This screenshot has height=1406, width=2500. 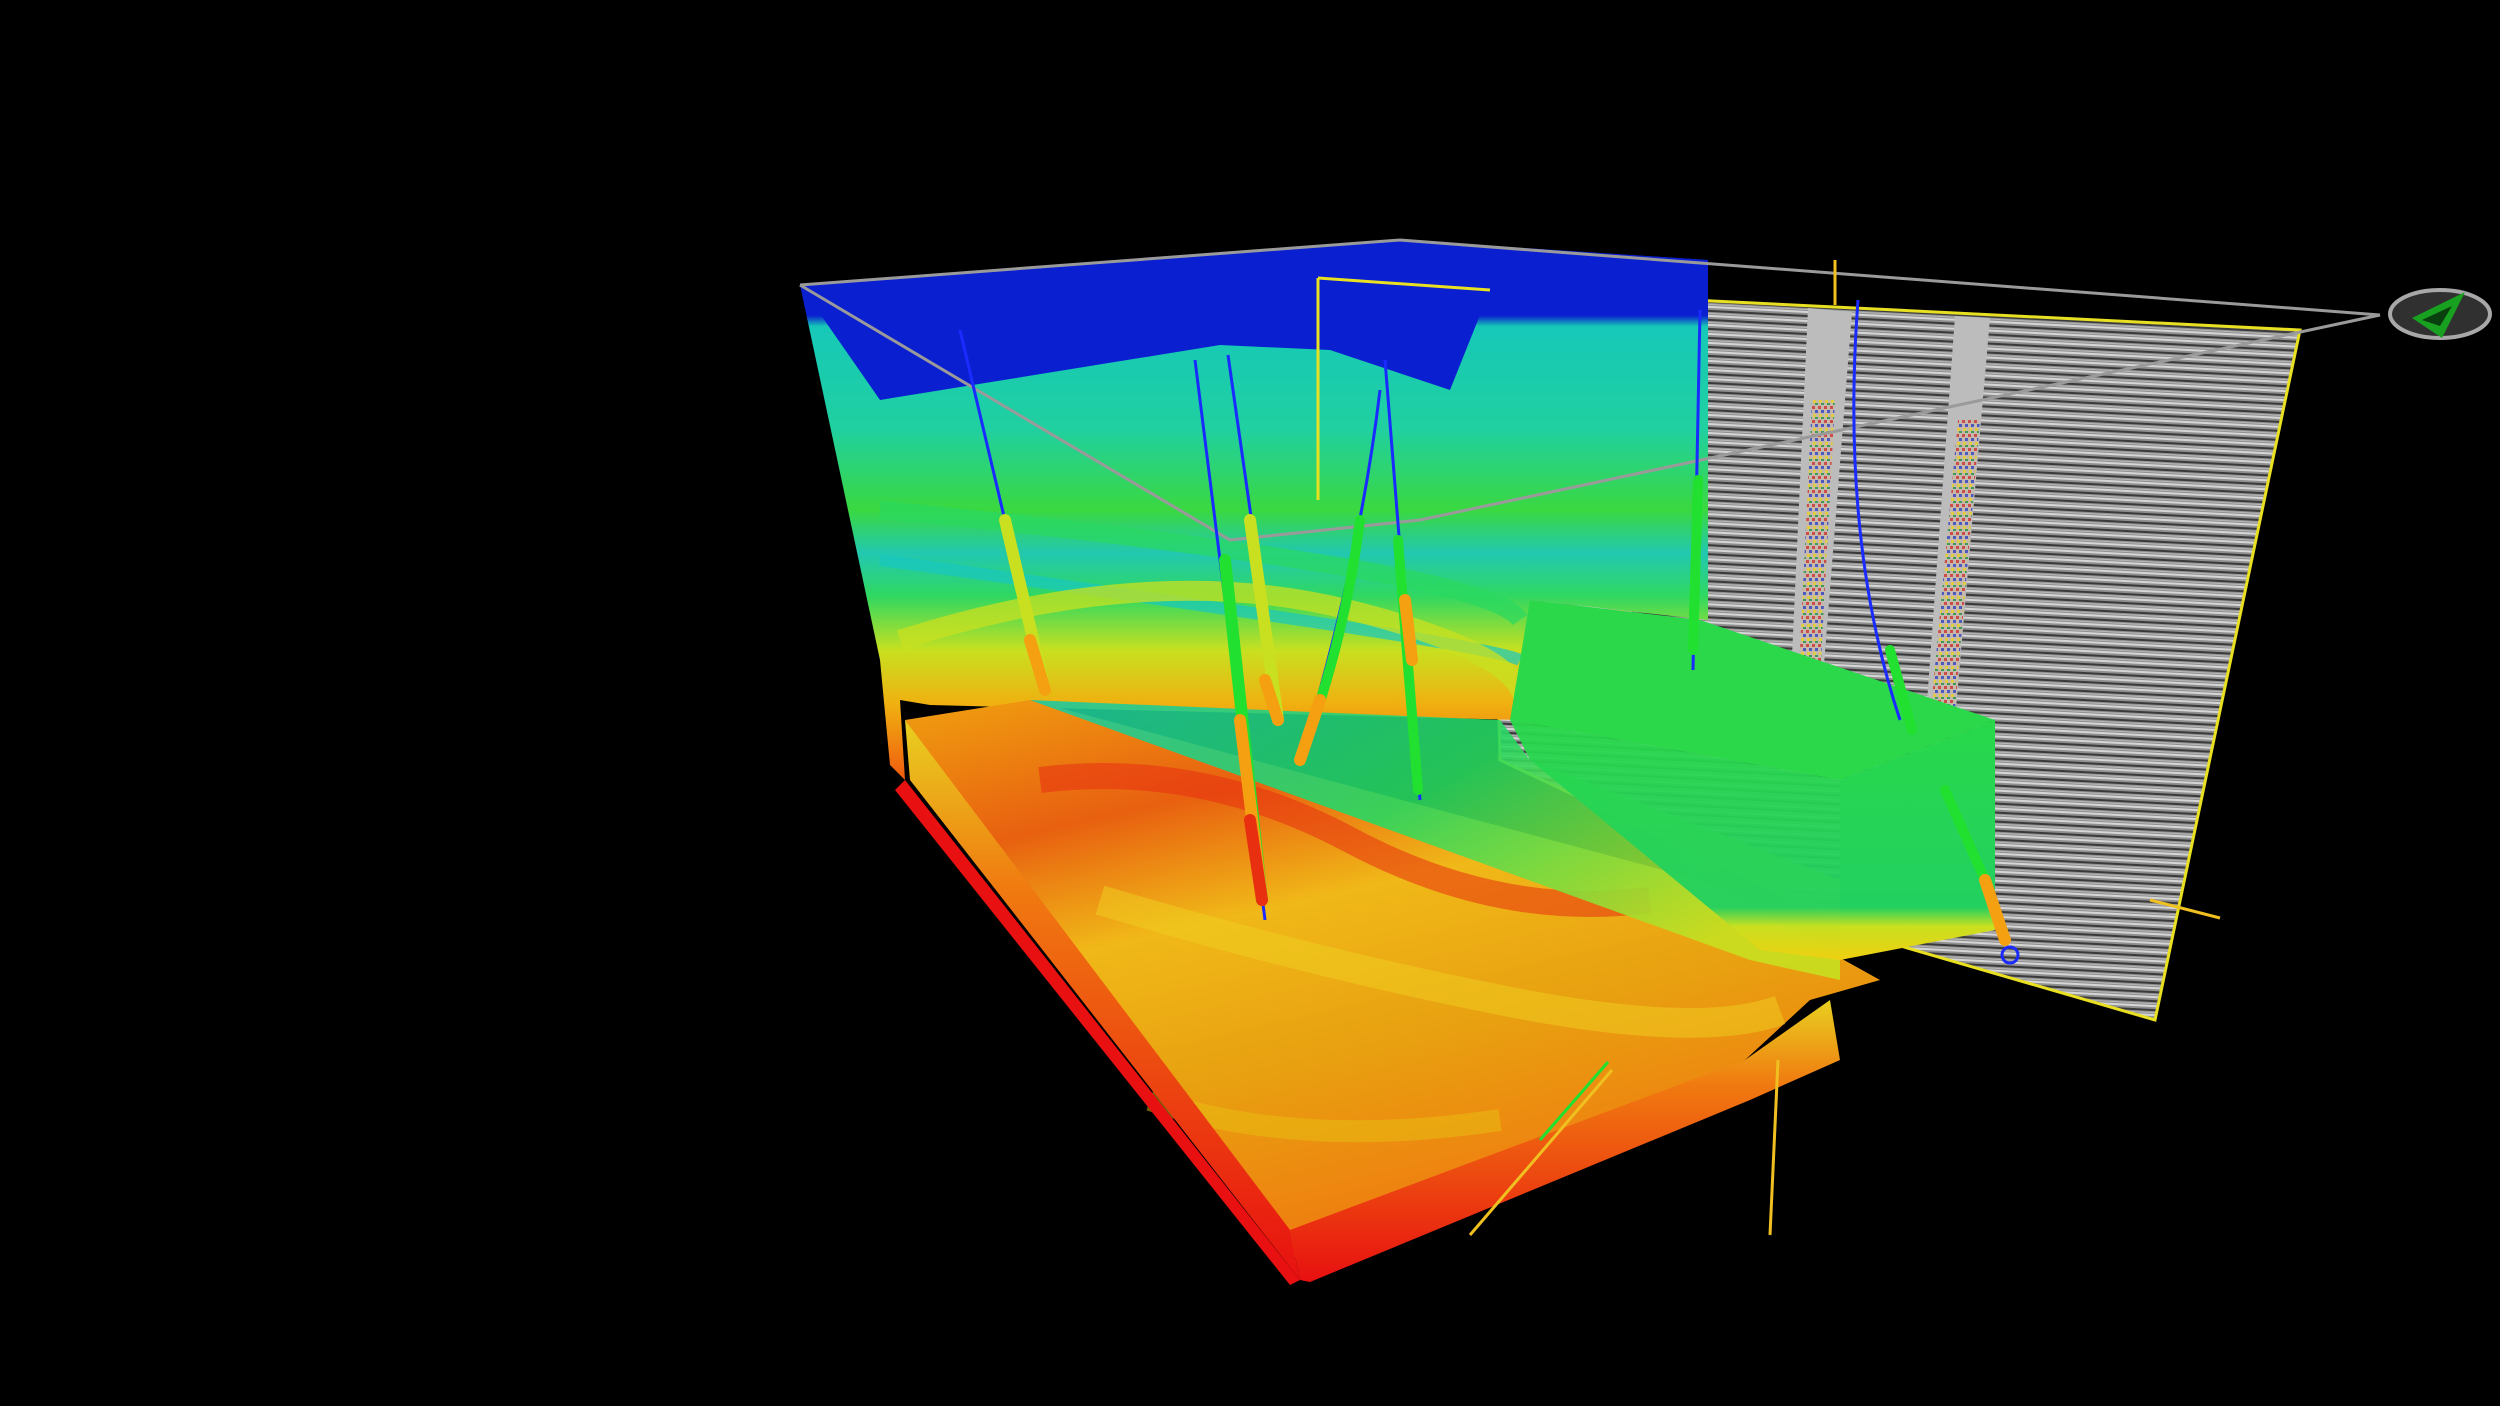 What do you see at coordinates (2440, 314) in the screenshot?
I see `north-arrow-compass-icon` at bounding box center [2440, 314].